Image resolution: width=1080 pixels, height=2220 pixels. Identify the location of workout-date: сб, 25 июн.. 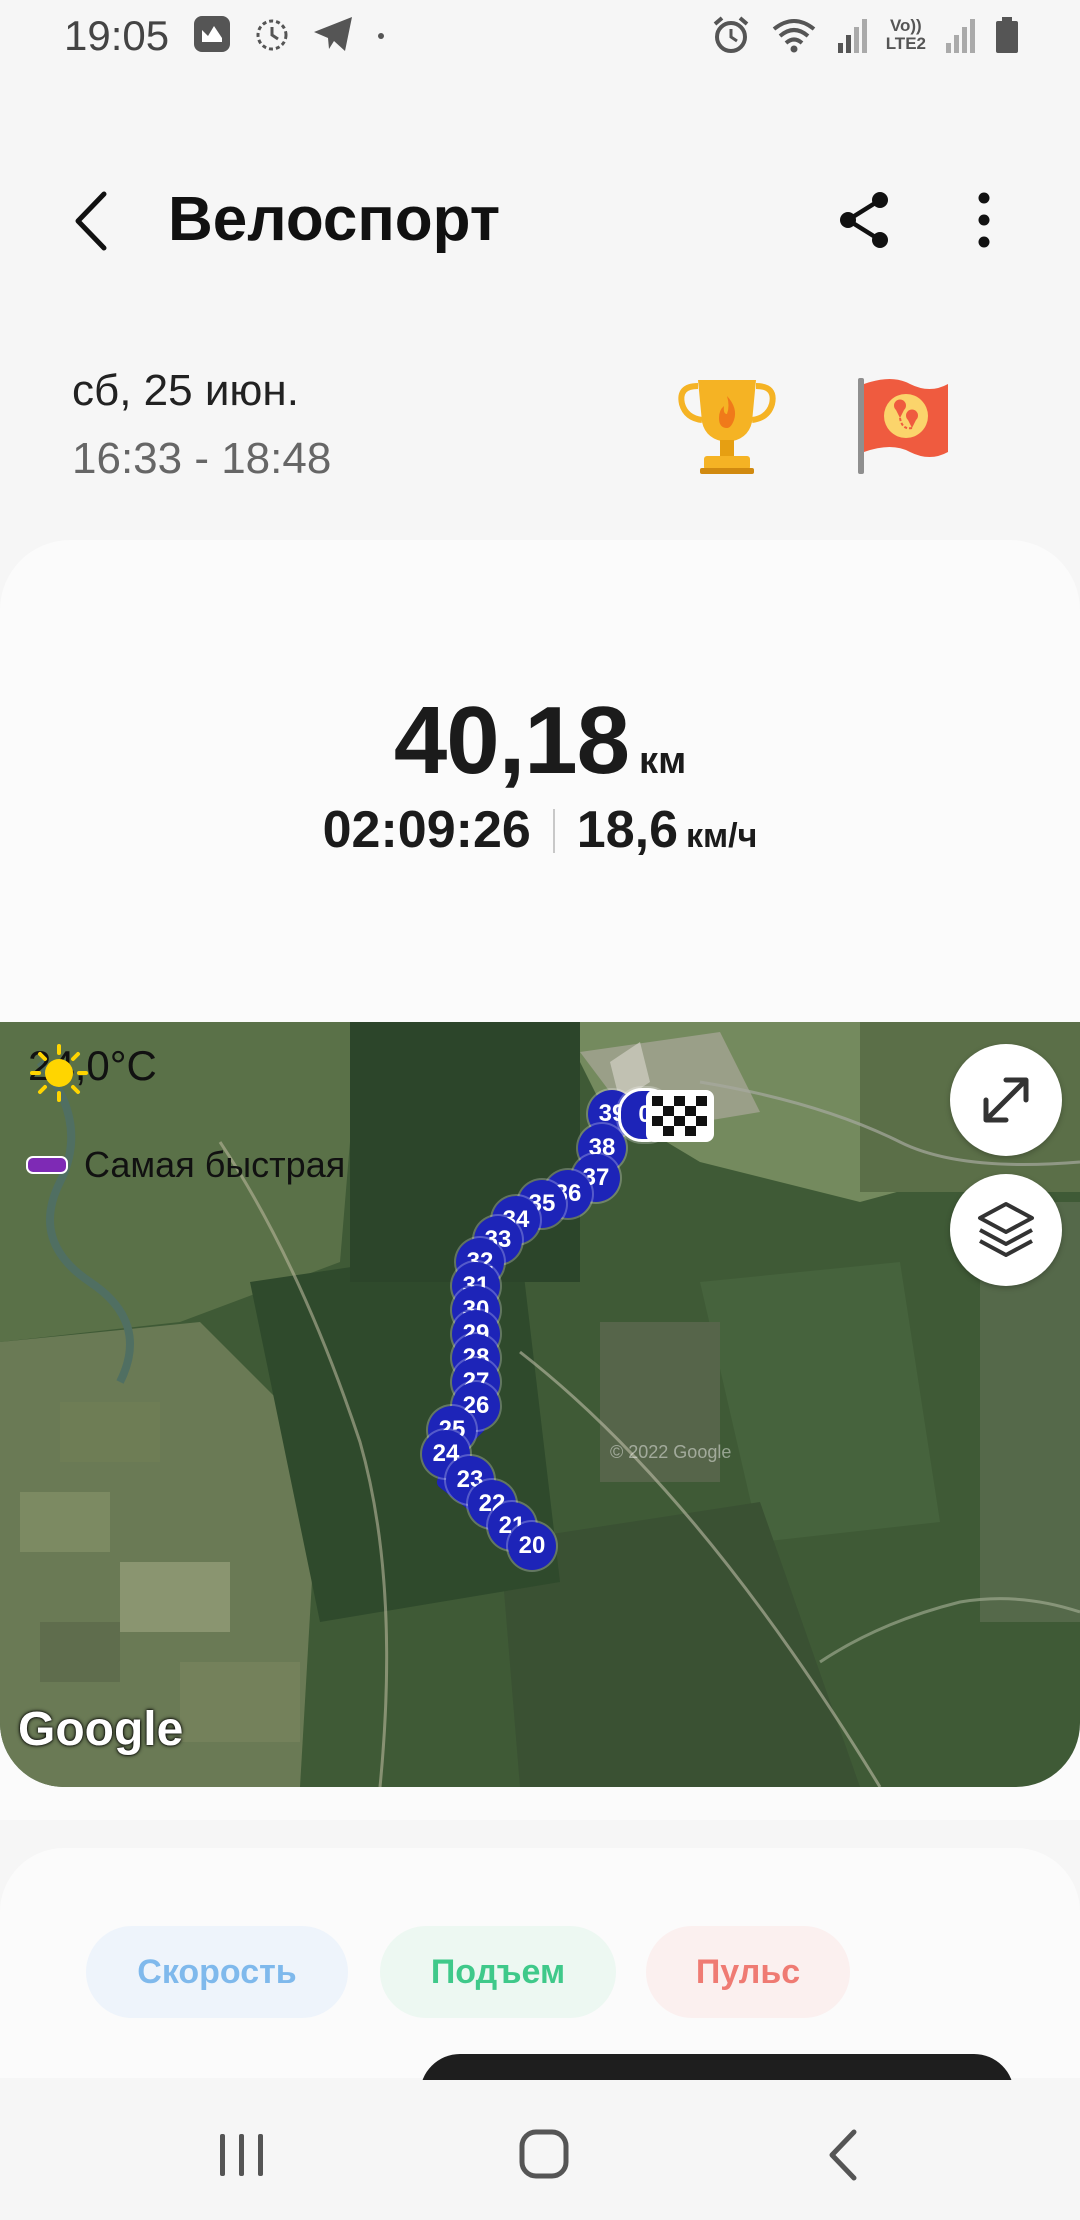
(185, 390).